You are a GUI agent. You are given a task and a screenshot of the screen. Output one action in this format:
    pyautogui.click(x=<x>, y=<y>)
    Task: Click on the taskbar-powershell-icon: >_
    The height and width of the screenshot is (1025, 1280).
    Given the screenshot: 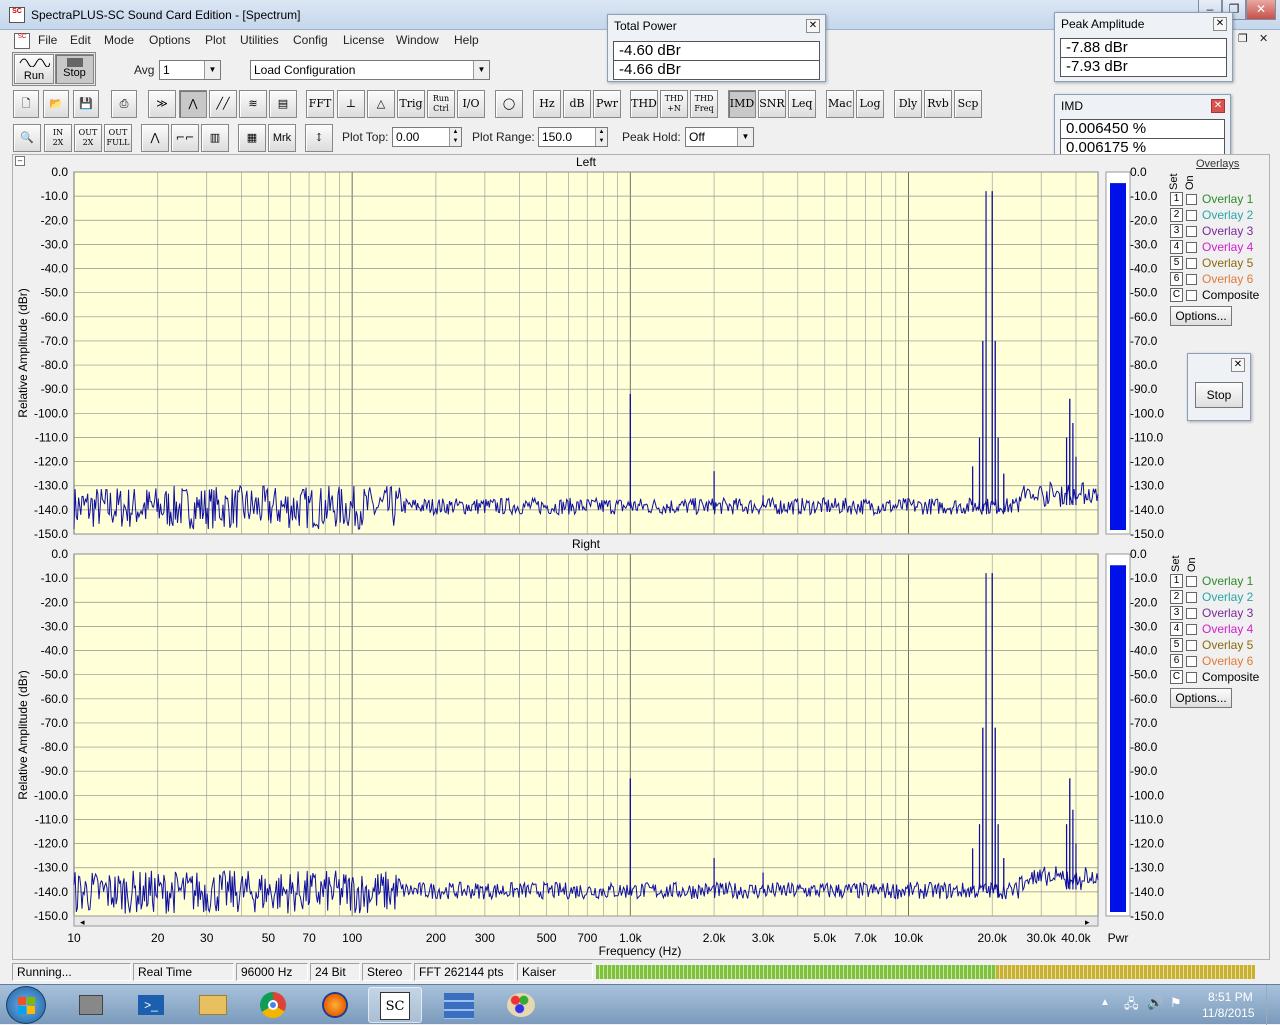 What is the action you would take?
    pyautogui.click(x=151, y=1005)
    